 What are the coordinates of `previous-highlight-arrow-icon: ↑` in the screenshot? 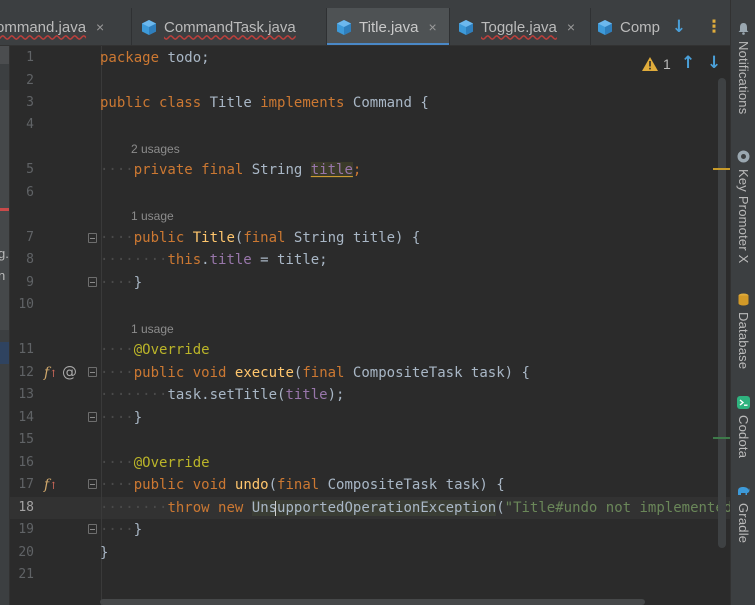 It's located at (688, 63).